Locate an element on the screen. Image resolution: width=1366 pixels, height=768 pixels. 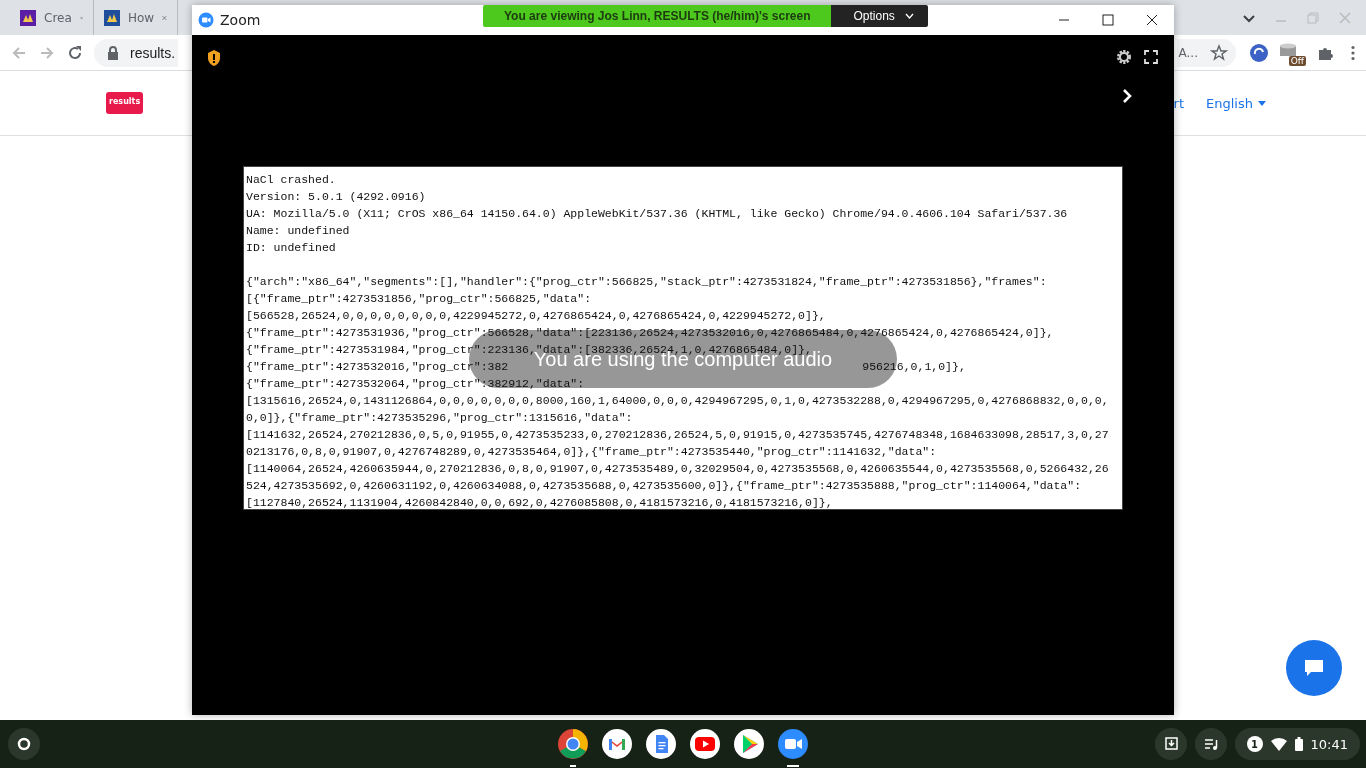
site-logo: results is located at coordinates (125, 103).